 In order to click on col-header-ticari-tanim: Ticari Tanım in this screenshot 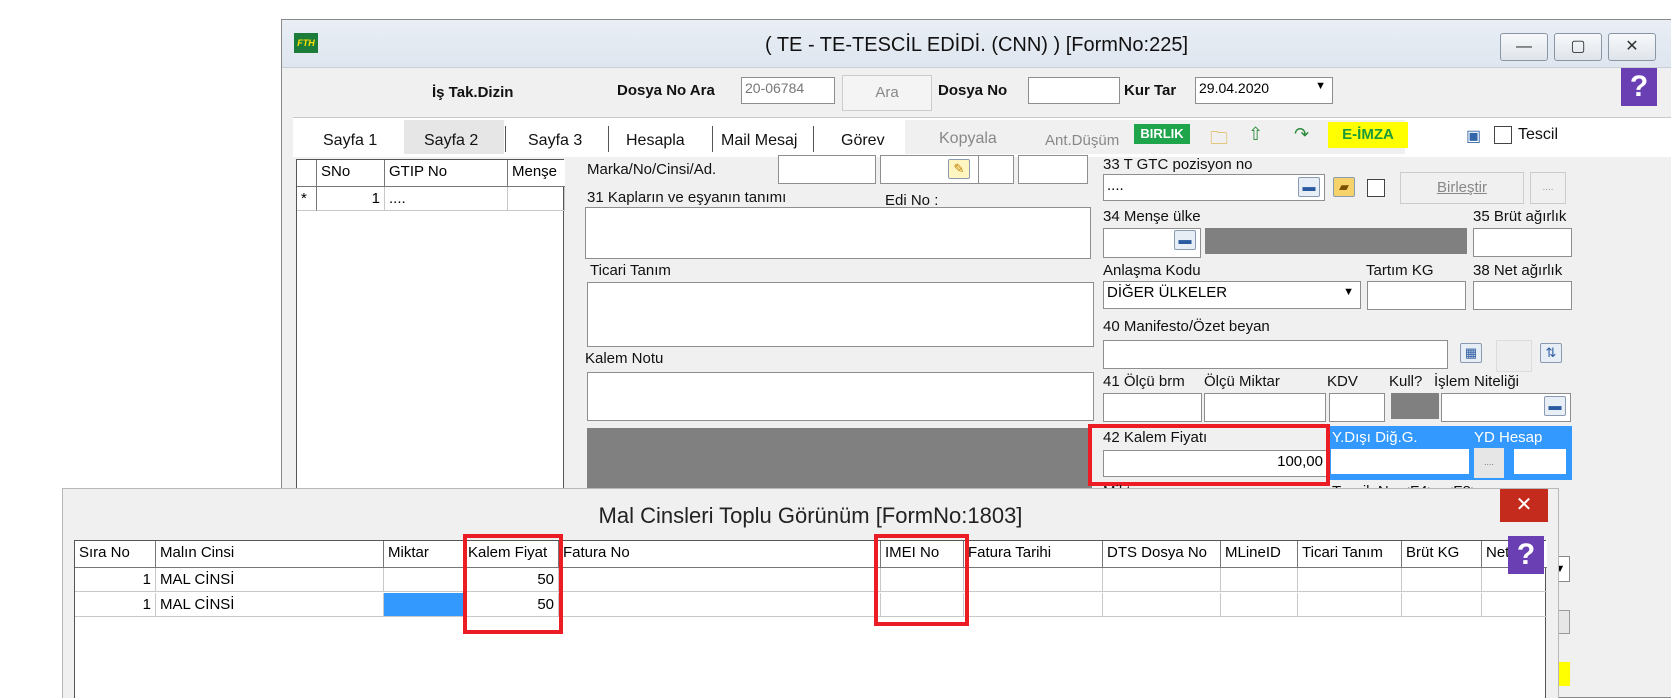, I will do `click(1350, 554)`.